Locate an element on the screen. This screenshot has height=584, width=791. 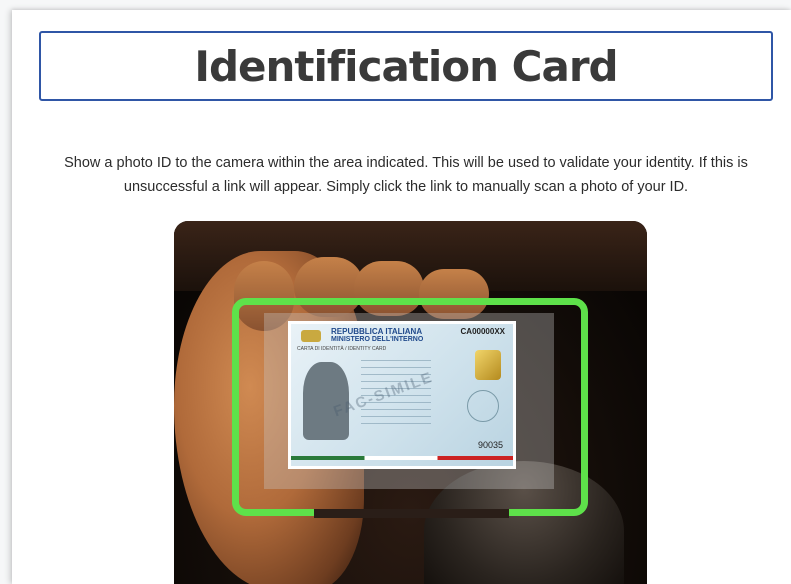
id-country: REPUBBLICA ITALIANA is located at coordinates (377, 331).